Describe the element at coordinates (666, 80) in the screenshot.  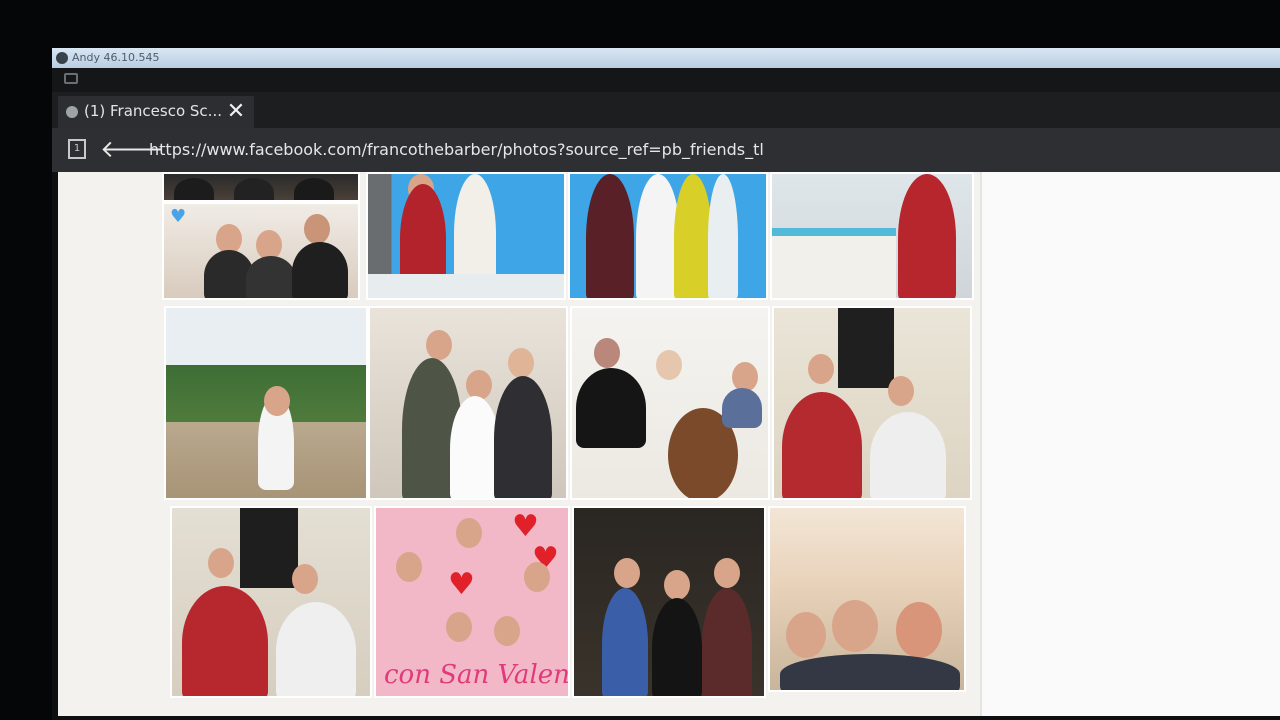
I see `android-status-bar` at that location.